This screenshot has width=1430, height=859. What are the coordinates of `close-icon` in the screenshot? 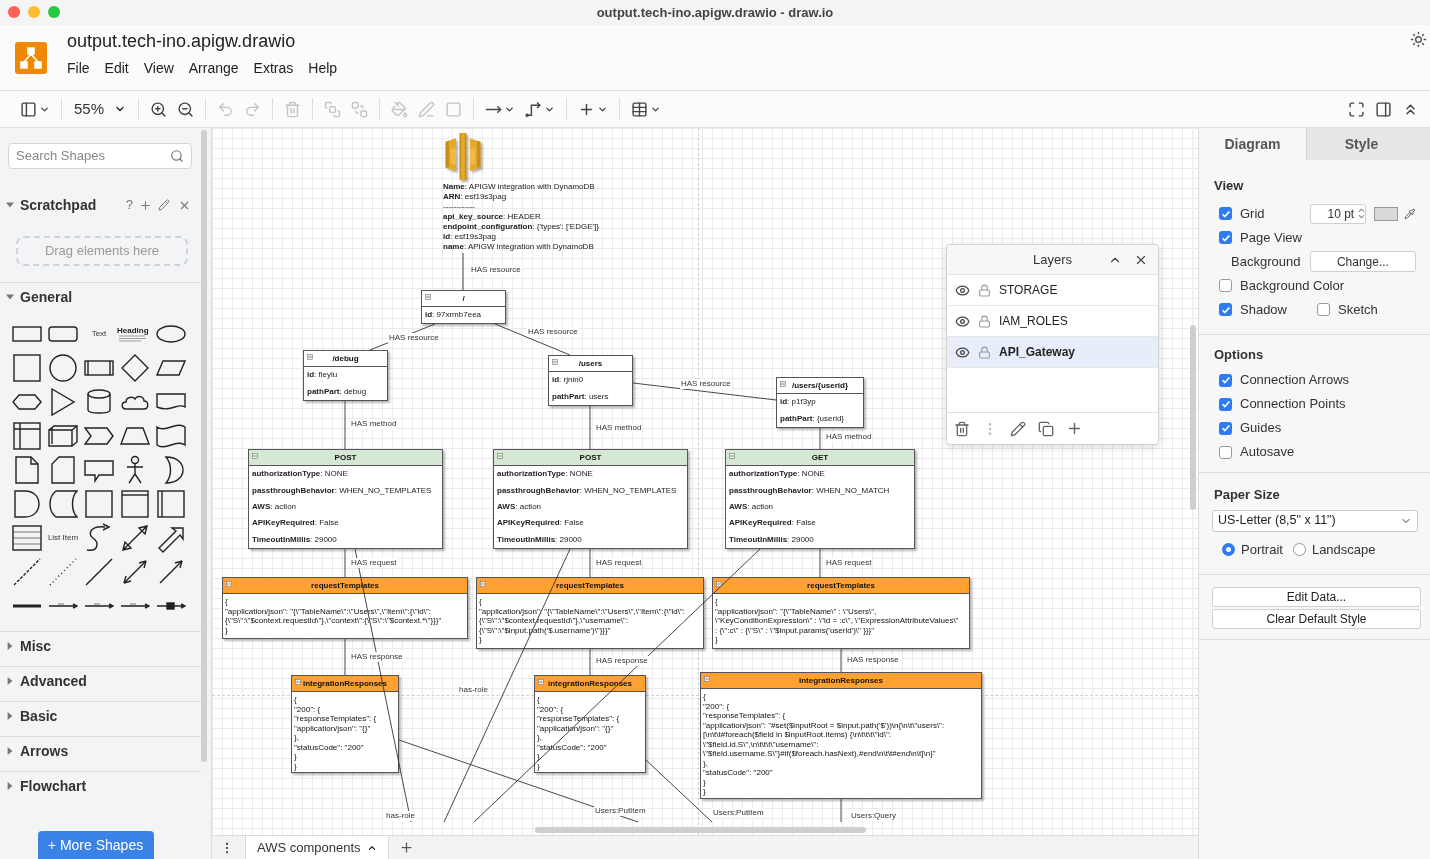 It's located at (1141, 260).